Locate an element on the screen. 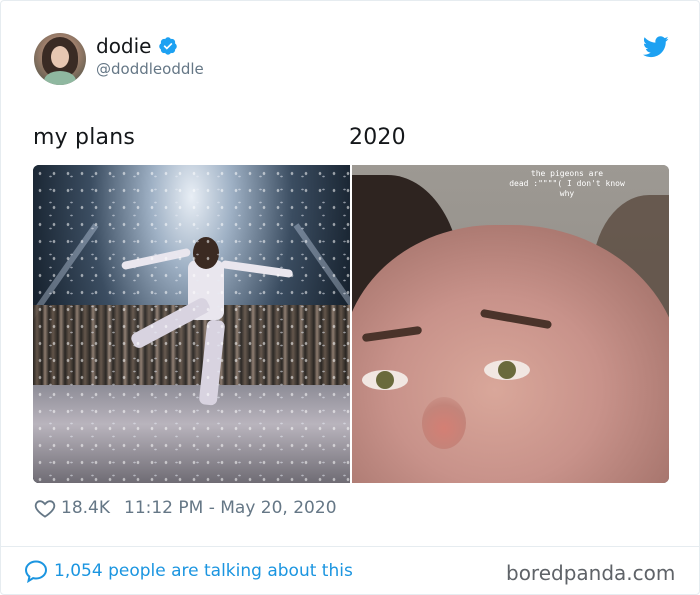  verified-badge-icon is located at coordinates (167, 46).